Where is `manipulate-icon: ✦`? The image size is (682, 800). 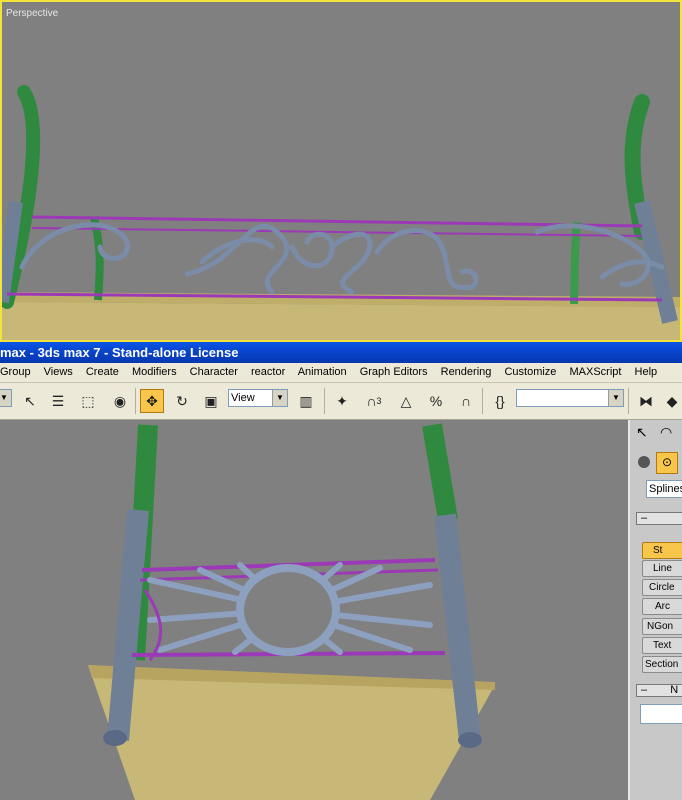
manipulate-icon: ✦ is located at coordinates (342, 401).